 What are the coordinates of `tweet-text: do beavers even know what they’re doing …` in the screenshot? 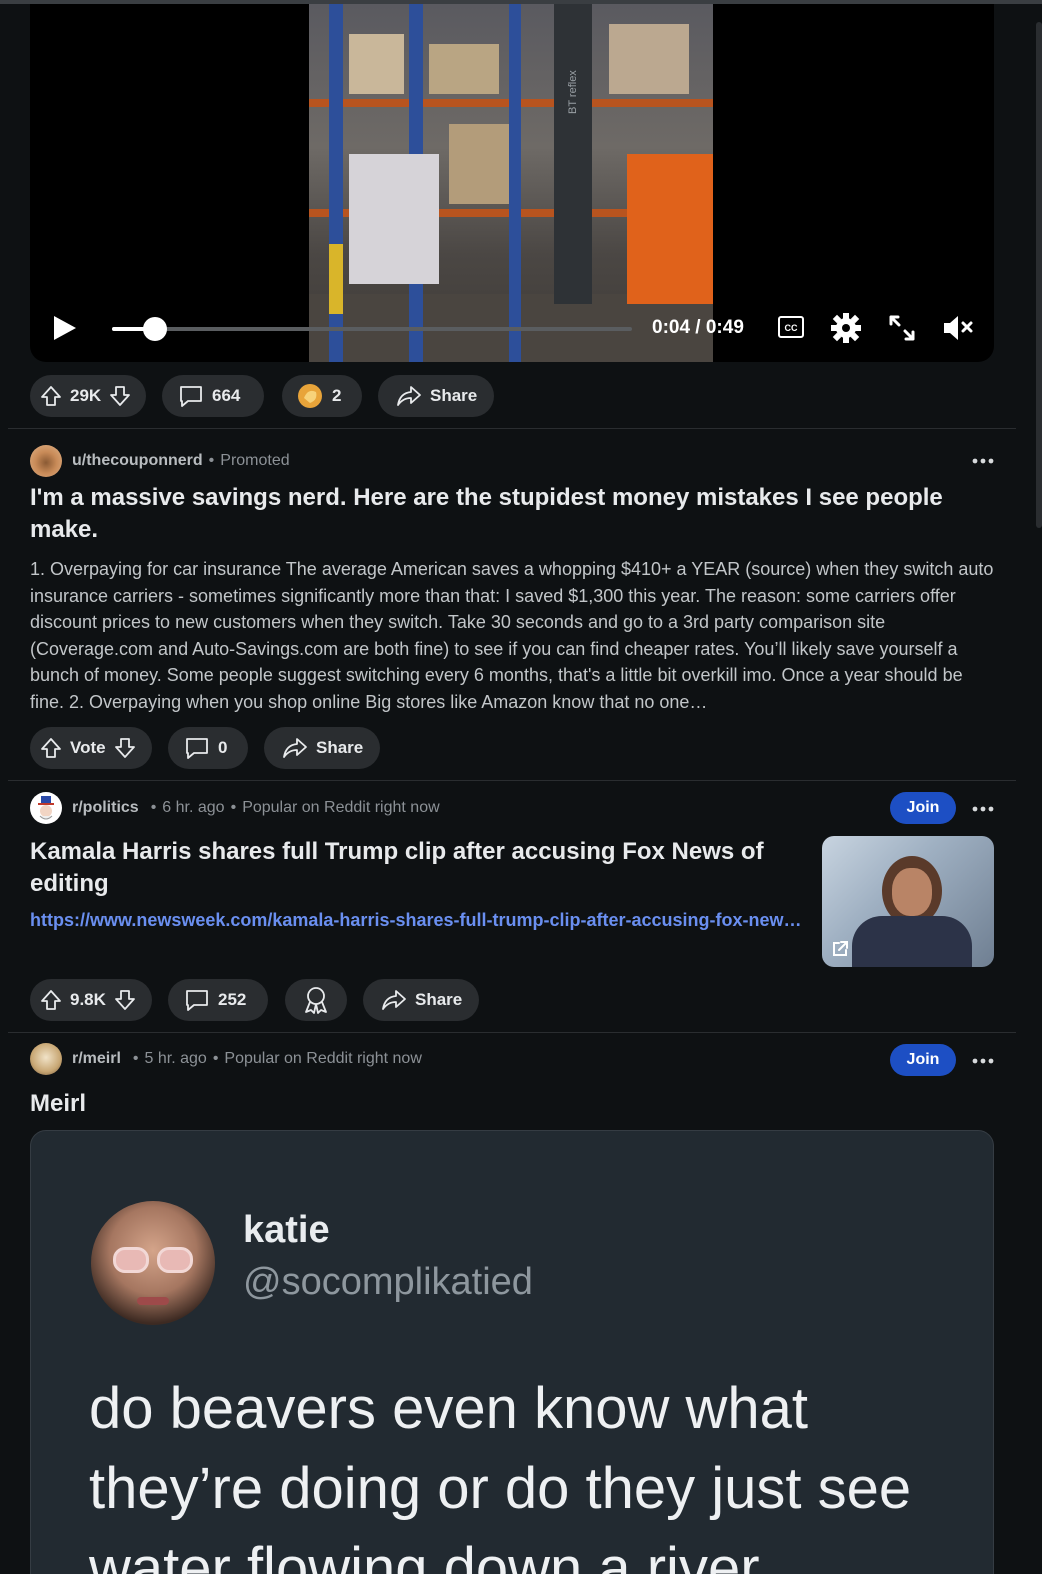 It's located at (500, 1475).